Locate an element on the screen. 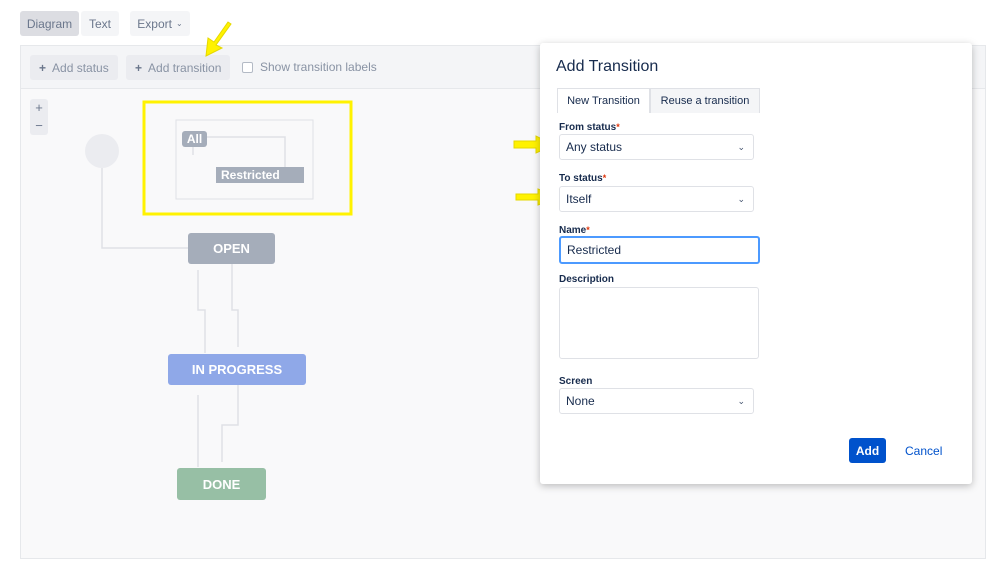 The height and width of the screenshot is (567, 986). from-status-value: Any status is located at coordinates (594, 147).